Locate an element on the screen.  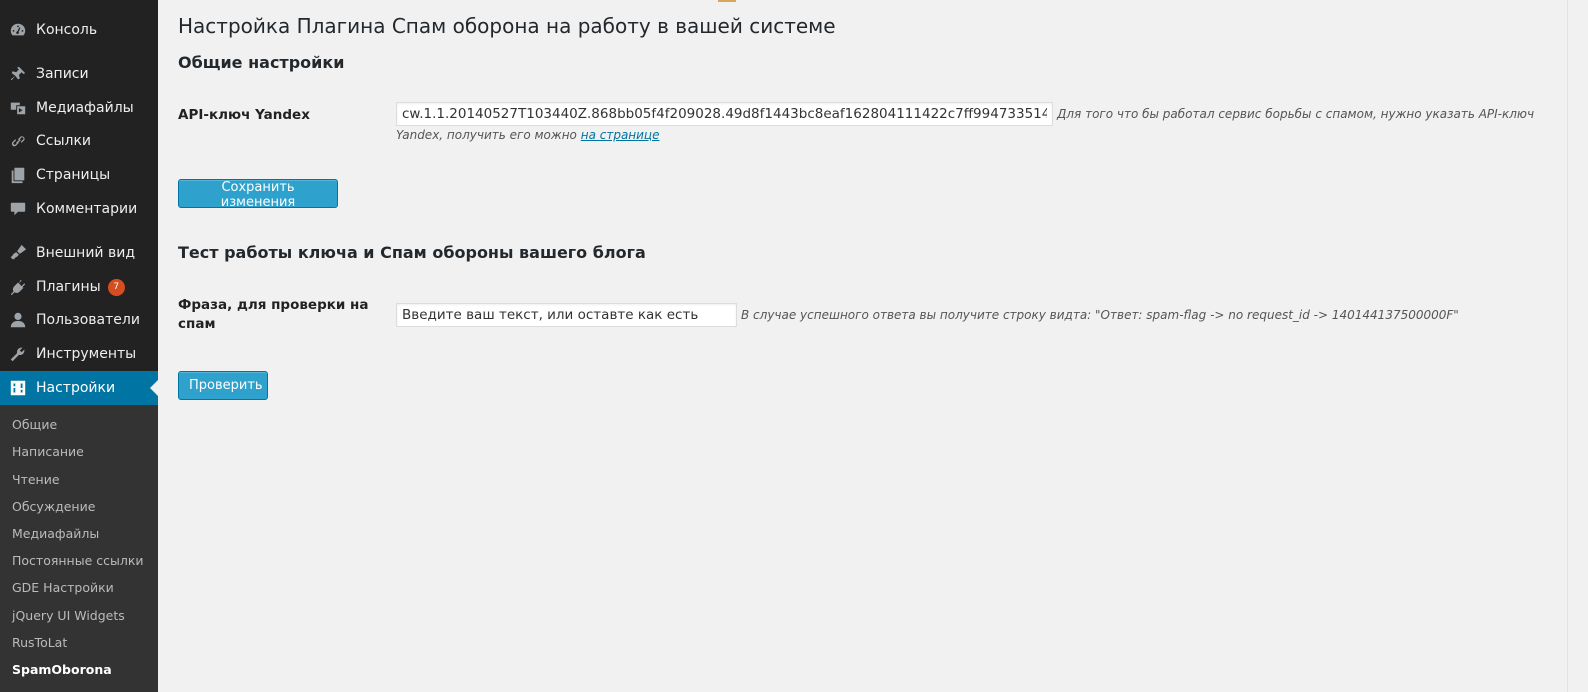
right-edge-scroll-area is located at coordinates (1577, 346).